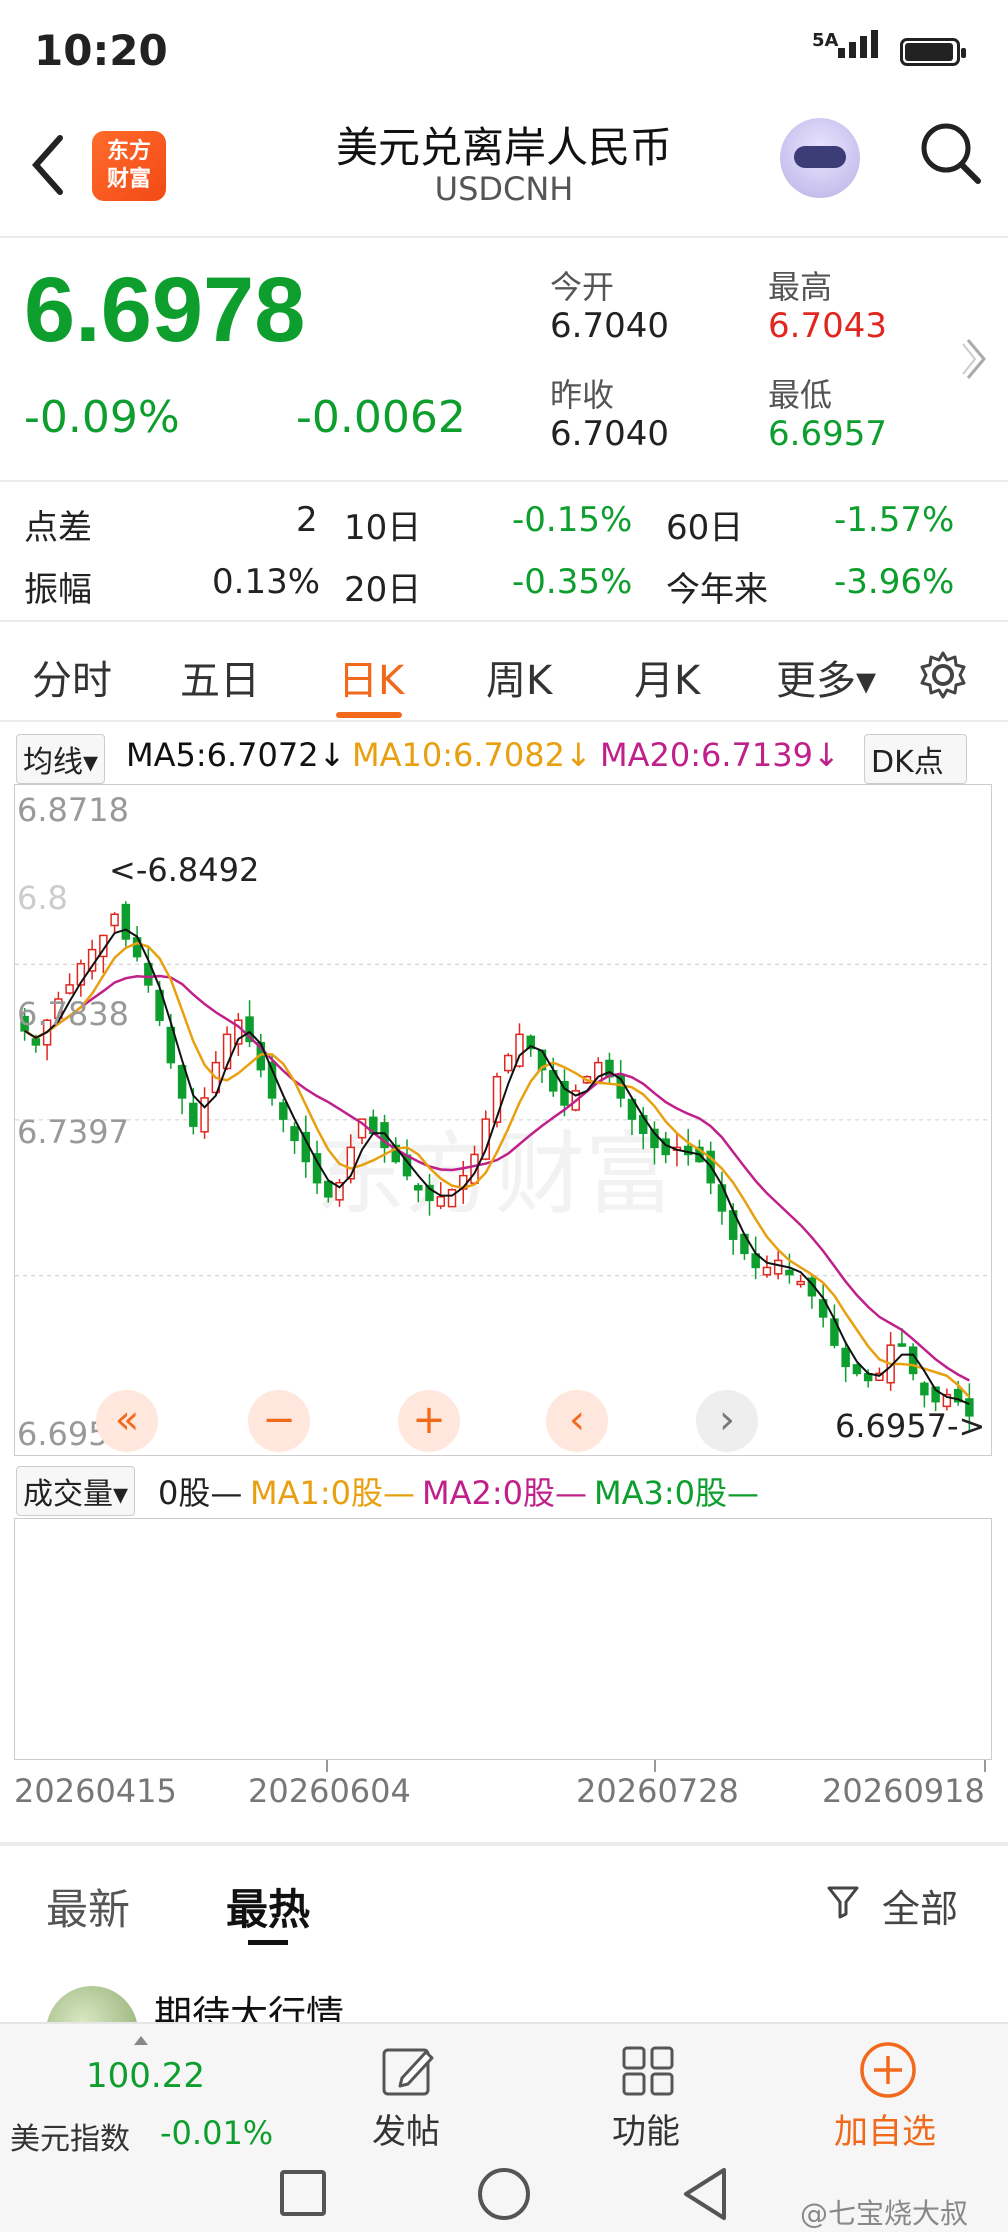  What do you see at coordinates (61, 759) in the screenshot?
I see `ma-selector: 均线▾` at bounding box center [61, 759].